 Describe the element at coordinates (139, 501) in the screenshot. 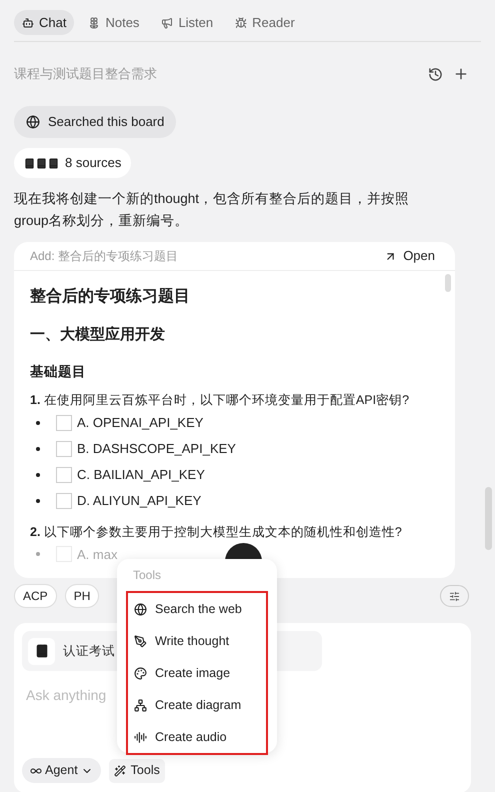

I see `option-label: D. ALIYUN_API_KEY` at that location.